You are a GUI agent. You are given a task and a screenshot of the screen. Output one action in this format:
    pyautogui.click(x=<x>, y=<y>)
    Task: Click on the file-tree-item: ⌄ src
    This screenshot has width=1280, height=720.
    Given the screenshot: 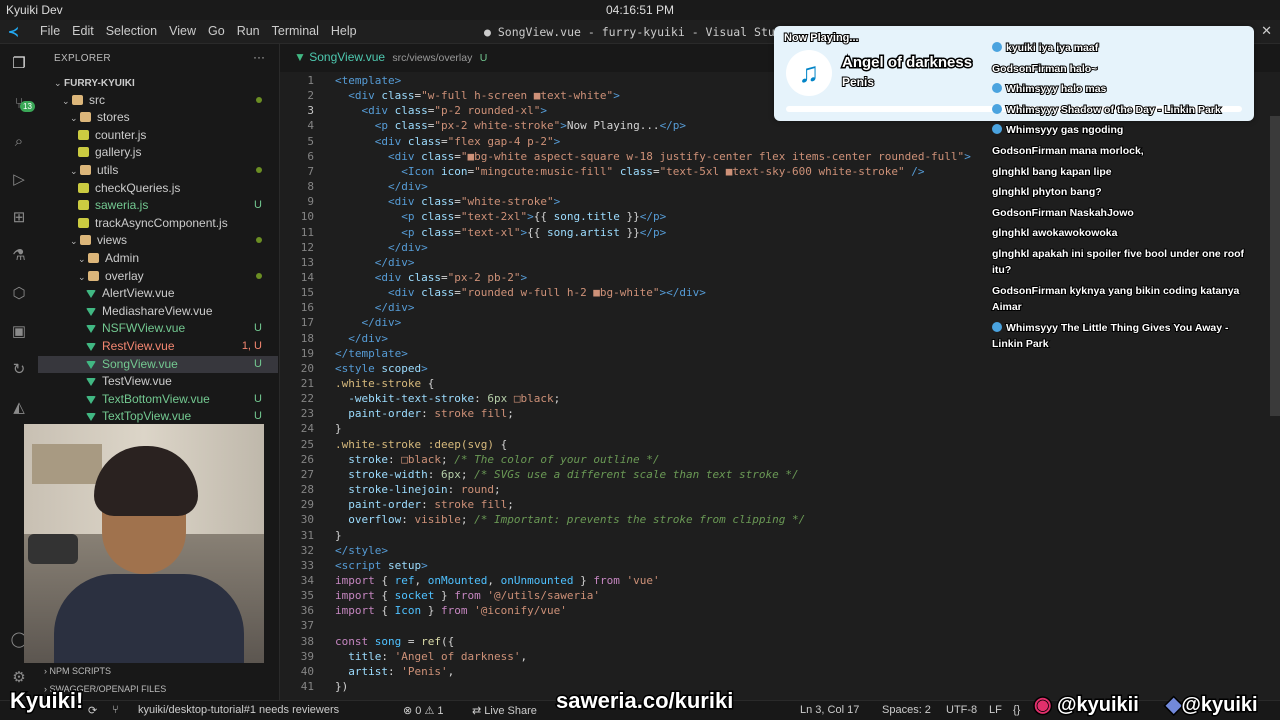 What is the action you would take?
    pyautogui.click(x=158, y=100)
    